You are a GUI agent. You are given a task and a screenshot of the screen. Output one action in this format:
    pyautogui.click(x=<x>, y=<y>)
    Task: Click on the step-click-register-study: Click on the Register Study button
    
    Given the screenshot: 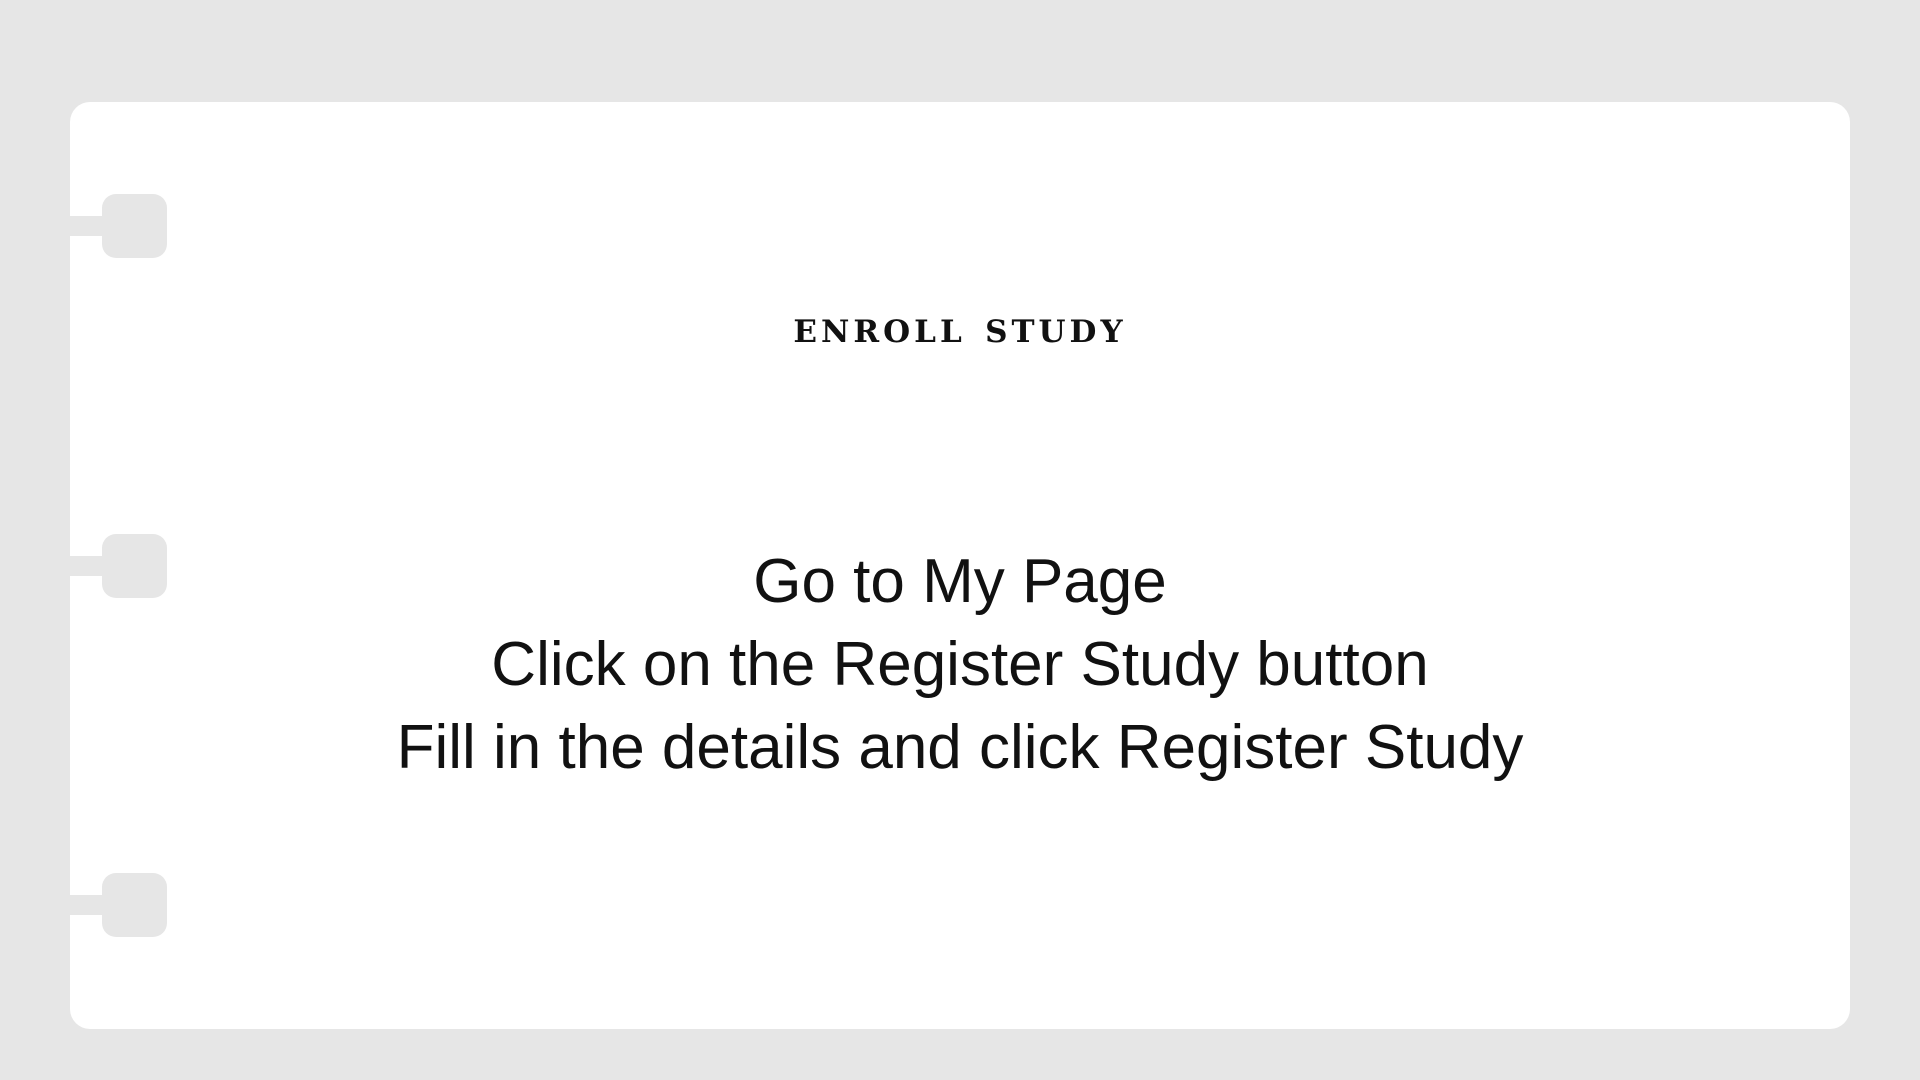 What is the action you would take?
    pyautogui.click(x=960, y=664)
    